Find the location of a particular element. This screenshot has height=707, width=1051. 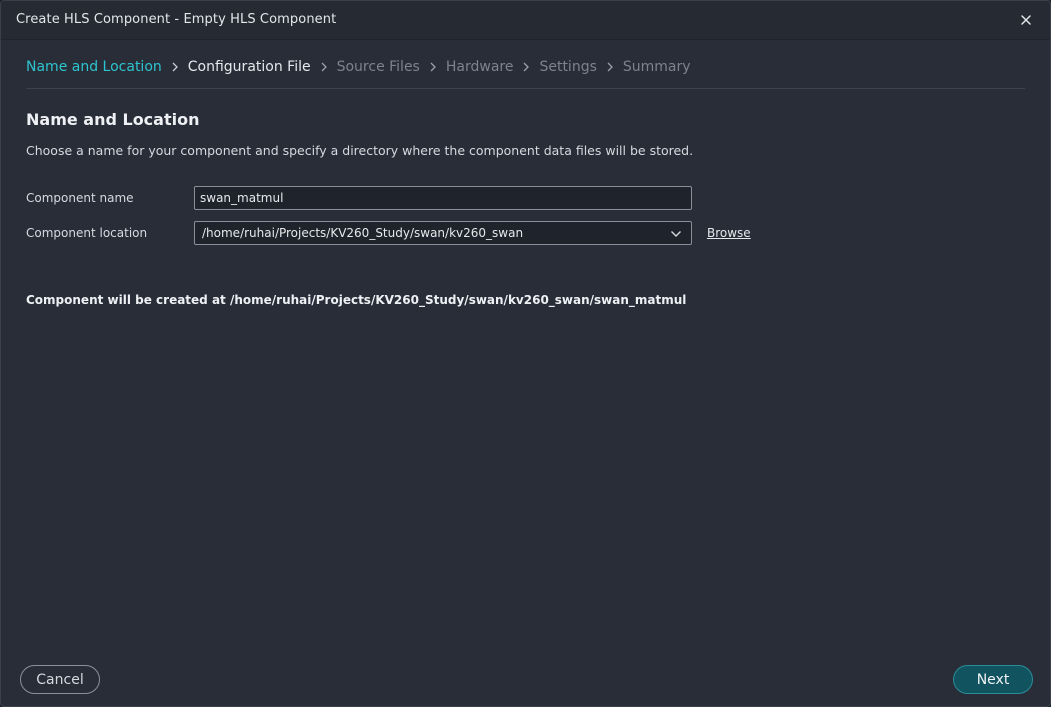

step-hardware: Hardware is located at coordinates (479, 67).